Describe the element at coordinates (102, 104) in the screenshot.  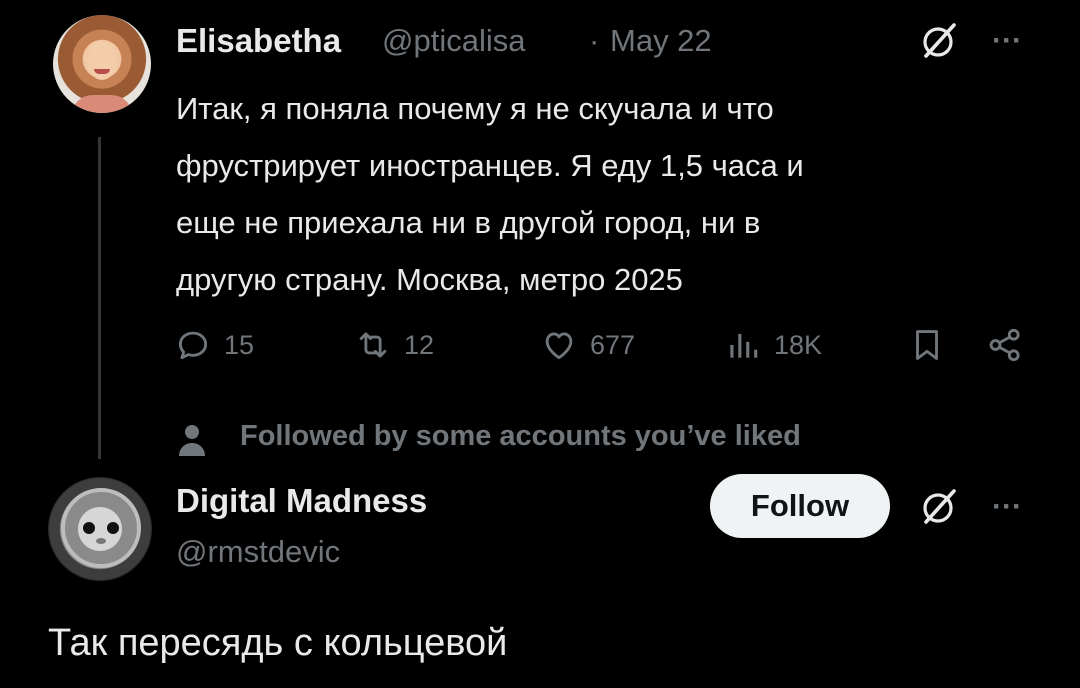
I see `avatar-shirt` at that location.